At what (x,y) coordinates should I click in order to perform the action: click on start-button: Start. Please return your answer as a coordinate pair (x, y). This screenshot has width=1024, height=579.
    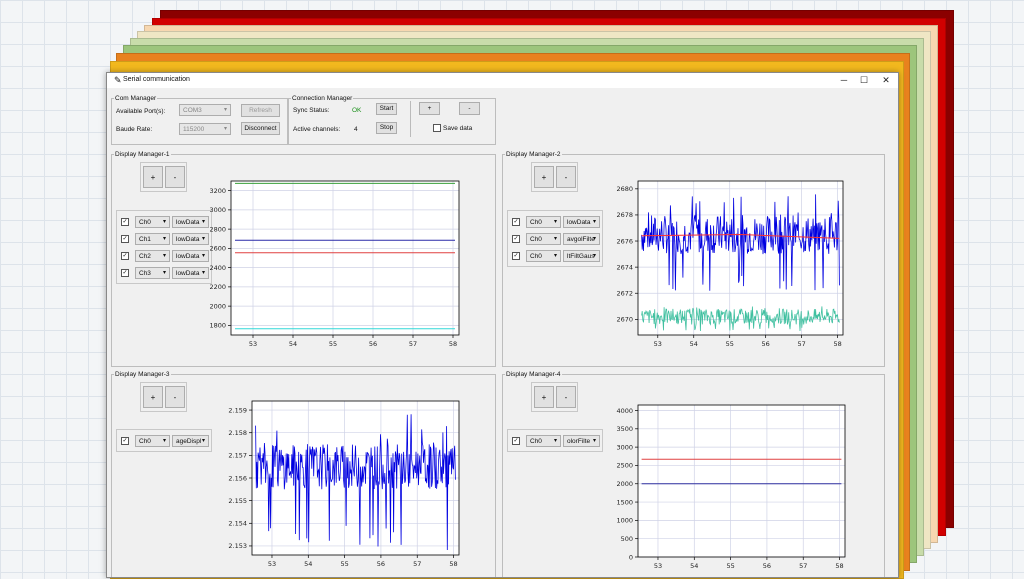
    Looking at the image, I should click on (386, 109).